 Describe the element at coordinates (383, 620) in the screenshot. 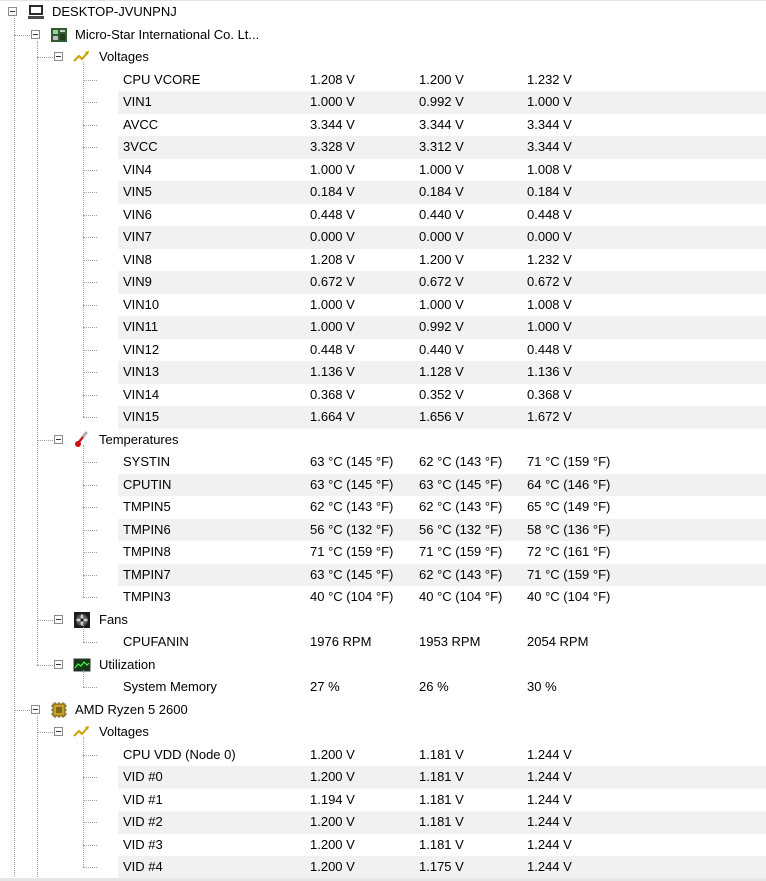

I see `tree-node-group: Fans` at that location.